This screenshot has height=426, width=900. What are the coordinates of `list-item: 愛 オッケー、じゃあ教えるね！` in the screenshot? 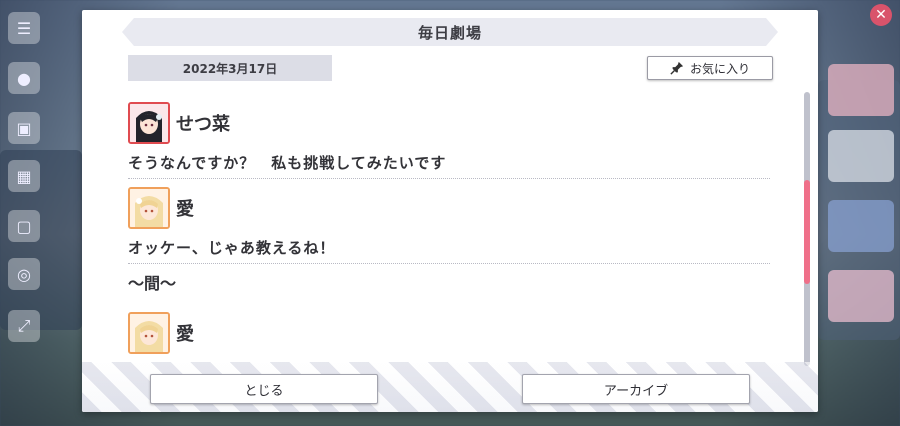 It's located at (449, 224).